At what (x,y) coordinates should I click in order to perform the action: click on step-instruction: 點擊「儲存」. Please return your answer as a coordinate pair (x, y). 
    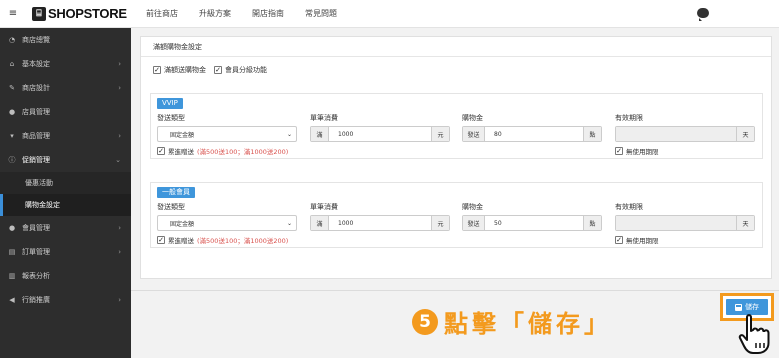
    Looking at the image, I should click on (528, 324).